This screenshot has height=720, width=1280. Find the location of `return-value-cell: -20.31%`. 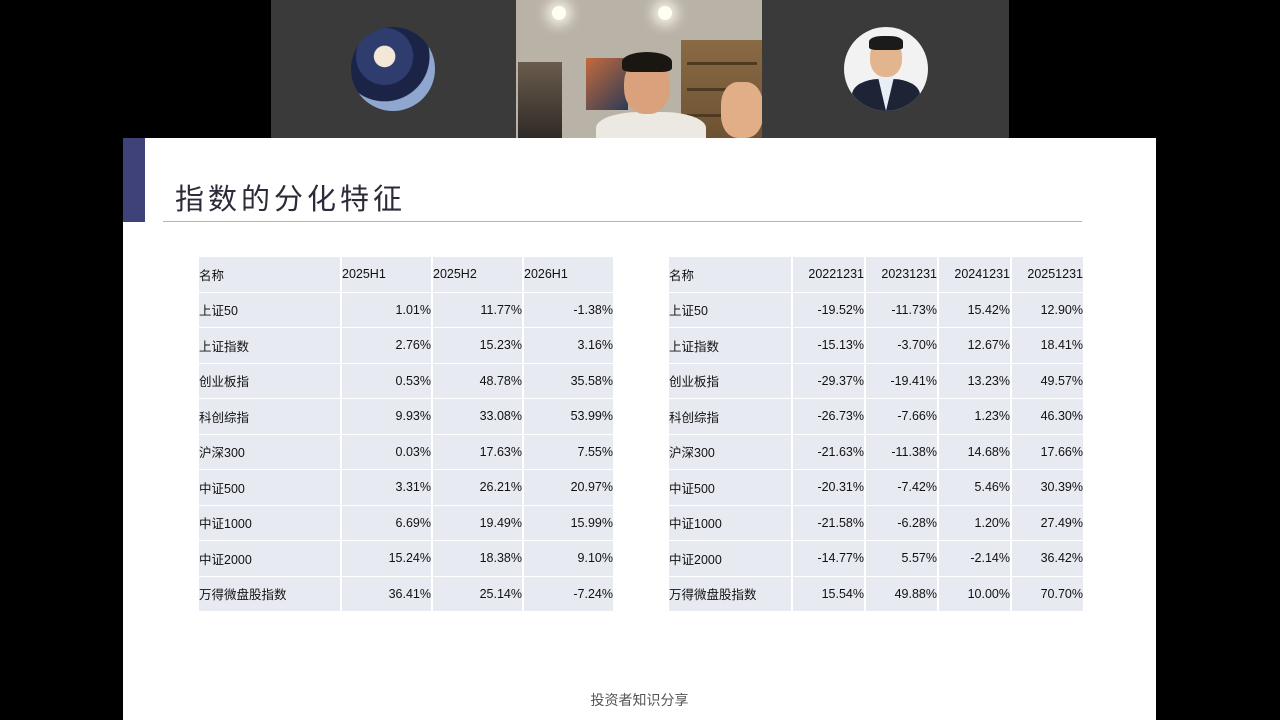

return-value-cell: -20.31% is located at coordinates (829, 488).